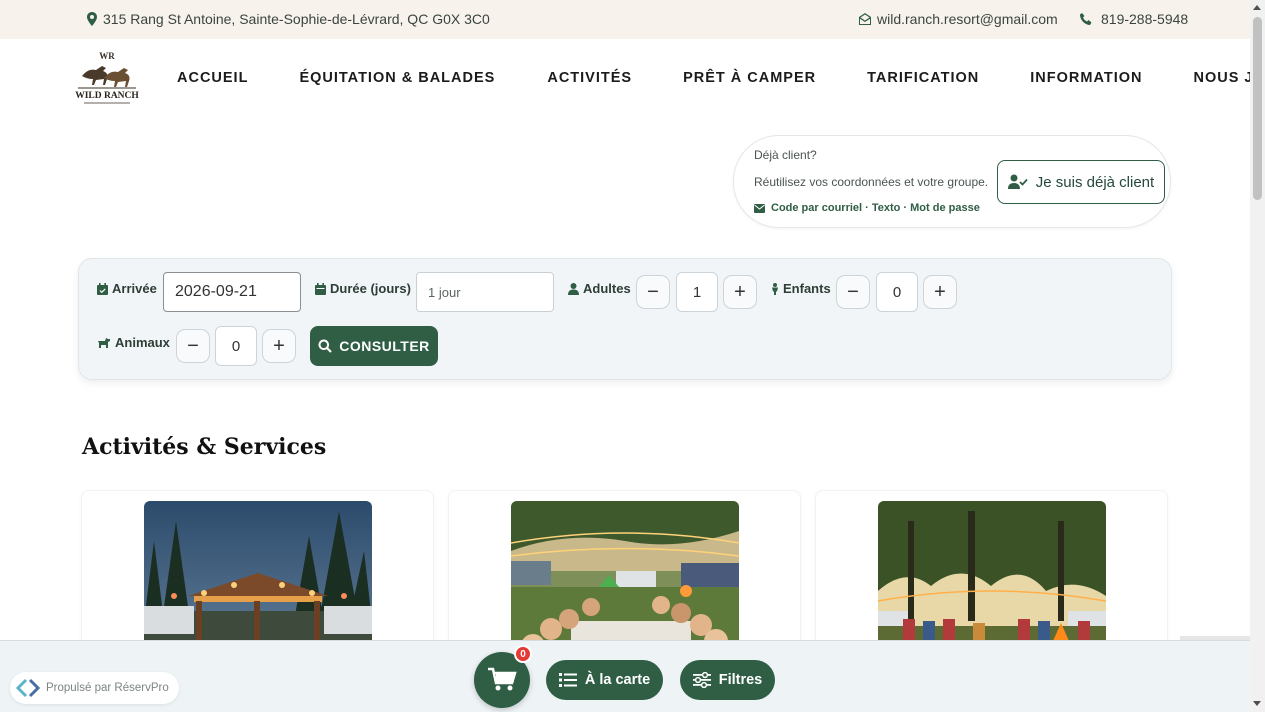  What do you see at coordinates (523, 654) in the screenshot?
I see `cart-count-badge: 0` at bounding box center [523, 654].